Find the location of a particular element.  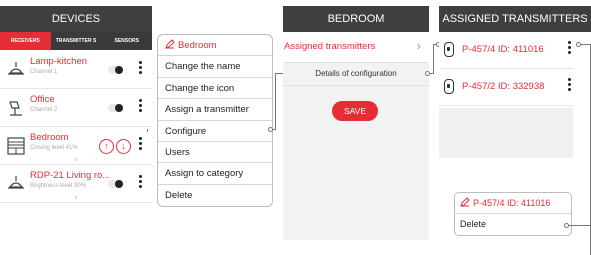

menu-item-change-icon: Change the icon is located at coordinates (215, 89).